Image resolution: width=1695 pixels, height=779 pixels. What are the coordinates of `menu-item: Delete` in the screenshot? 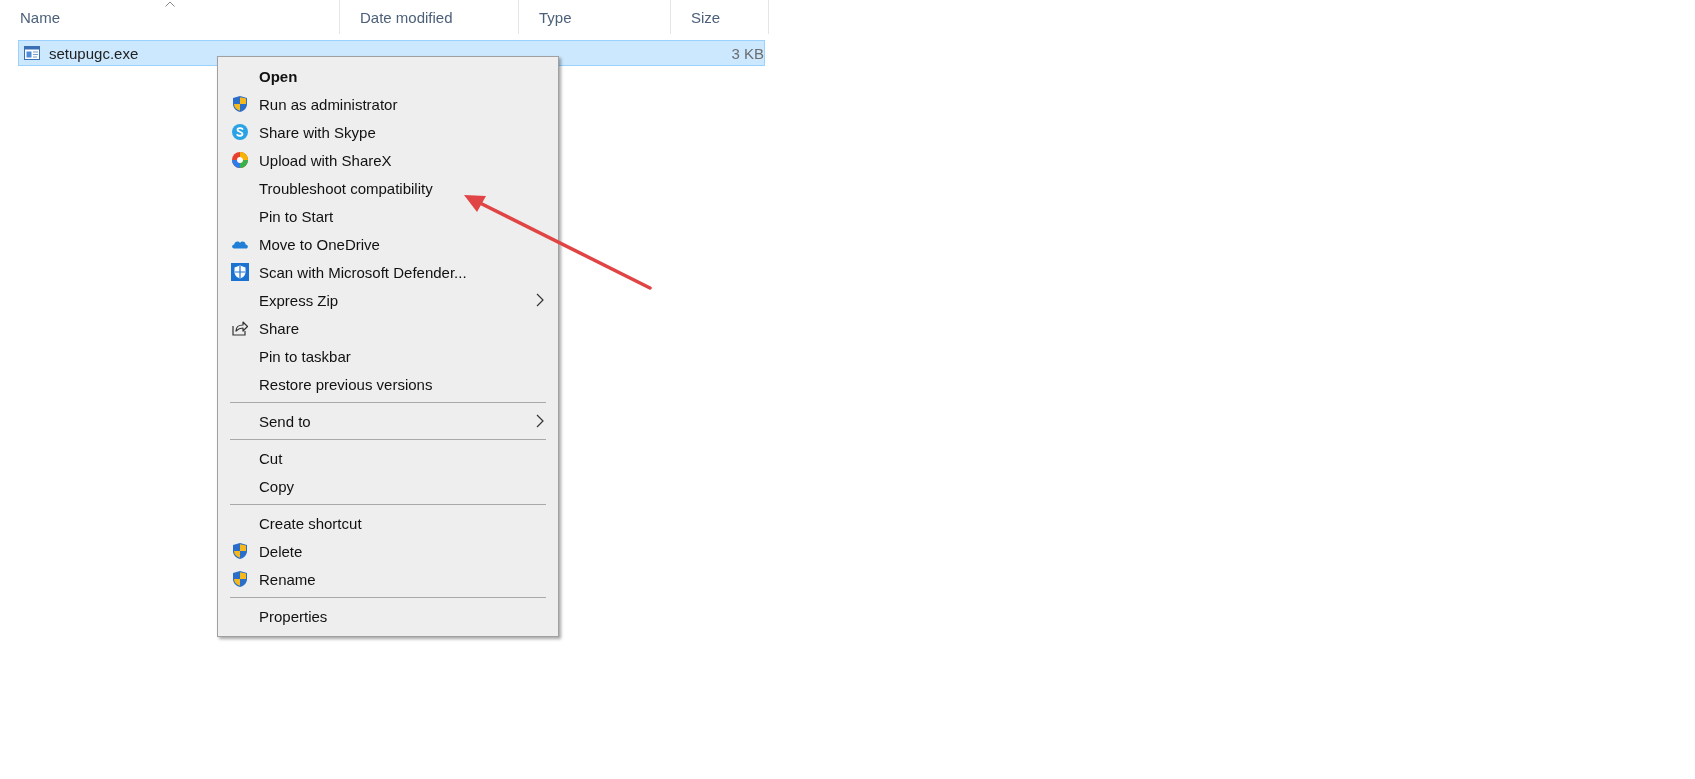 It's located at (388, 551).